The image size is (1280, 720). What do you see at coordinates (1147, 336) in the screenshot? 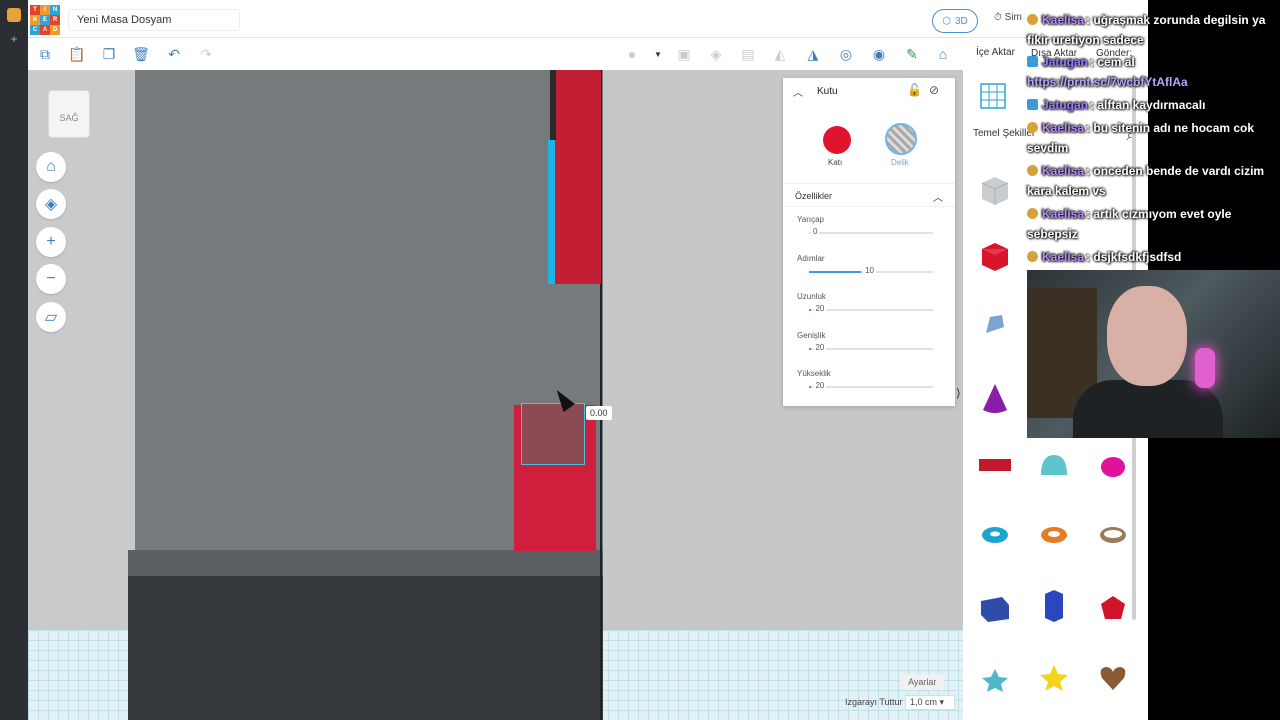
I see `webcam-streamer-face` at bounding box center [1147, 336].